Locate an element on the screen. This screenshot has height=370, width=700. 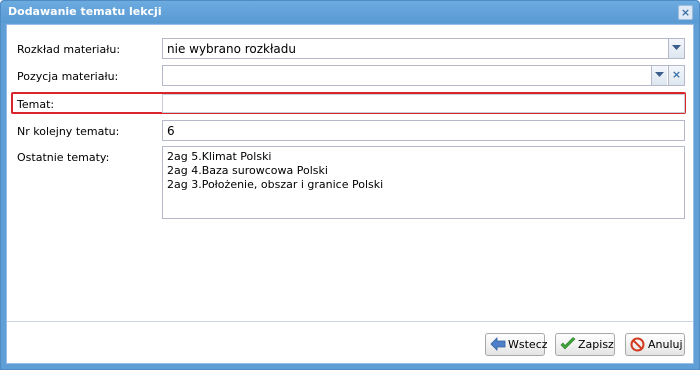
nr-label: Nr kolejny tematu: is located at coordinates (68, 131).